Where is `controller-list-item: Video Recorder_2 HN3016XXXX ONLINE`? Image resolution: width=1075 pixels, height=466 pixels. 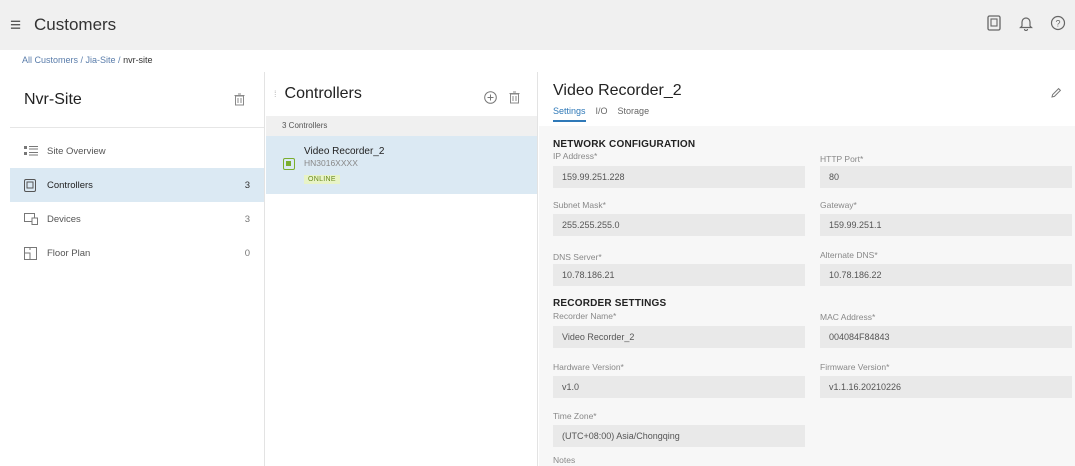 controller-list-item: Video Recorder_2 HN3016XXXX ONLINE is located at coordinates (401, 165).